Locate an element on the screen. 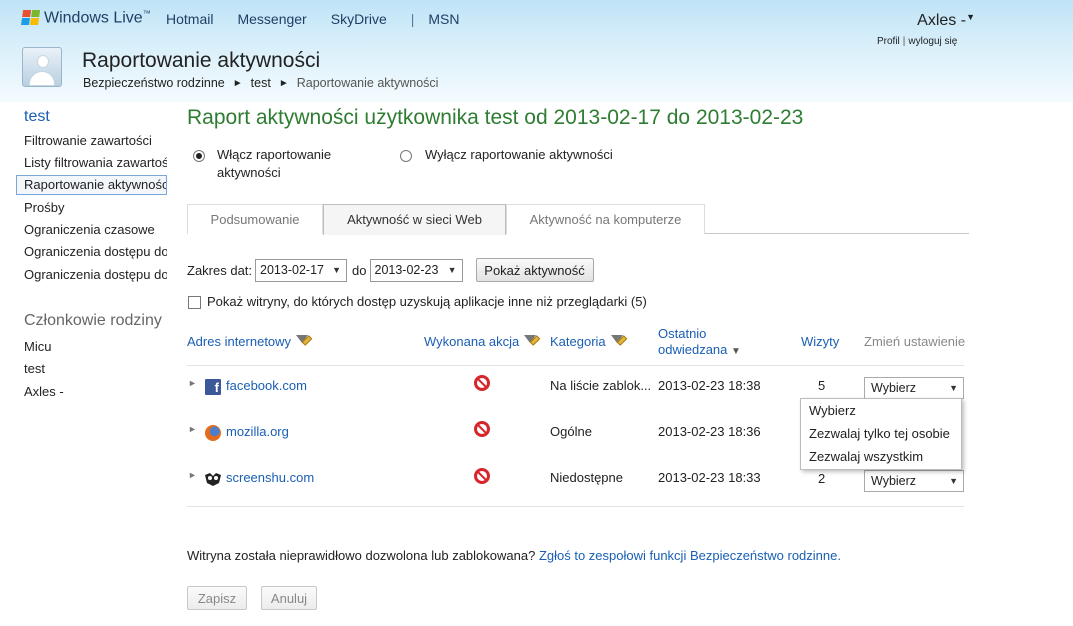  category-cell: Niedostępne is located at coordinates (586, 477).